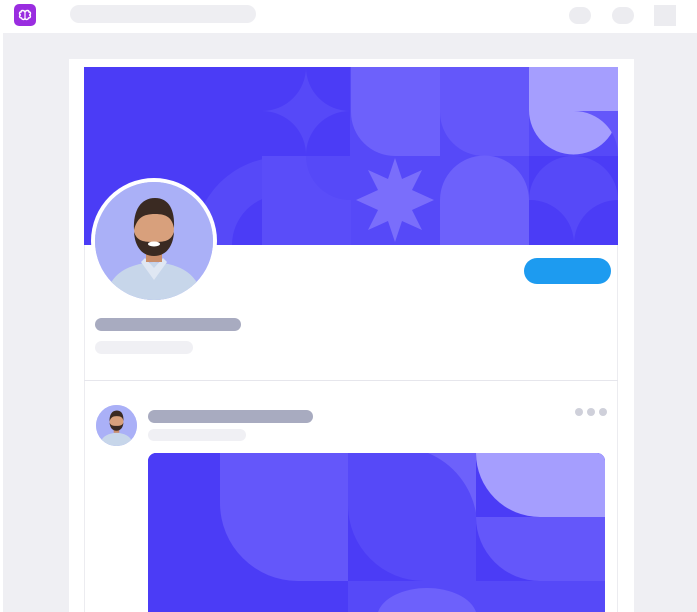  Describe the element at coordinates (168, 324) in the screenshot. I see `profile-name-placeholder` at that location.